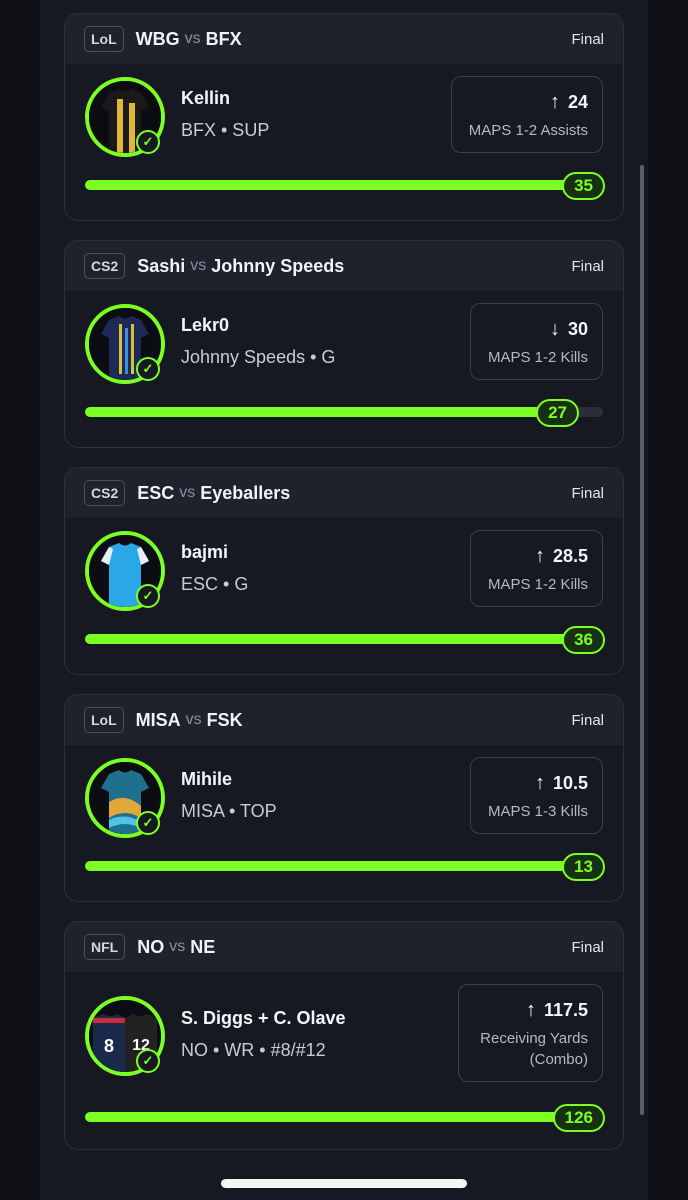  Describe the element at coordinates (223, 38) in the screenshot. I see `team-away: BFX` at that location.